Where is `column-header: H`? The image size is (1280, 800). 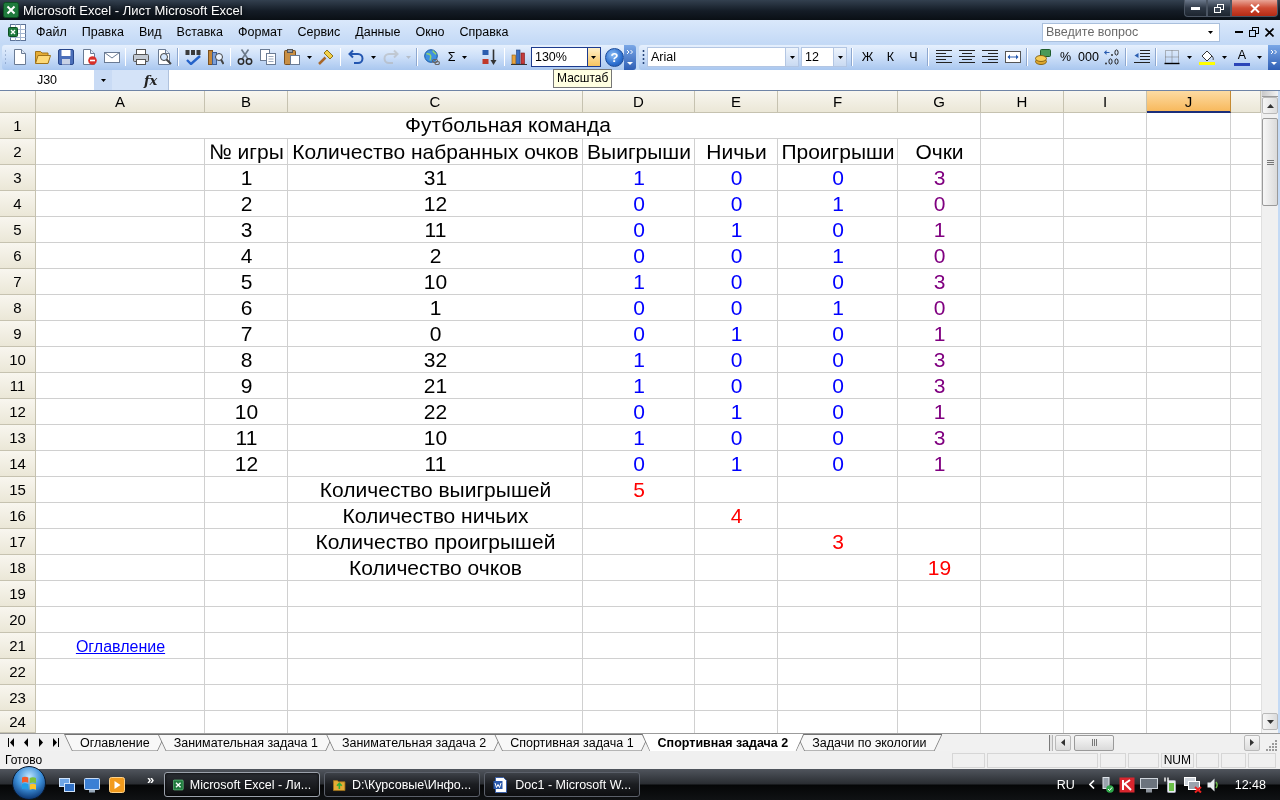 column-header: H is located at coordinates (1022, 102).